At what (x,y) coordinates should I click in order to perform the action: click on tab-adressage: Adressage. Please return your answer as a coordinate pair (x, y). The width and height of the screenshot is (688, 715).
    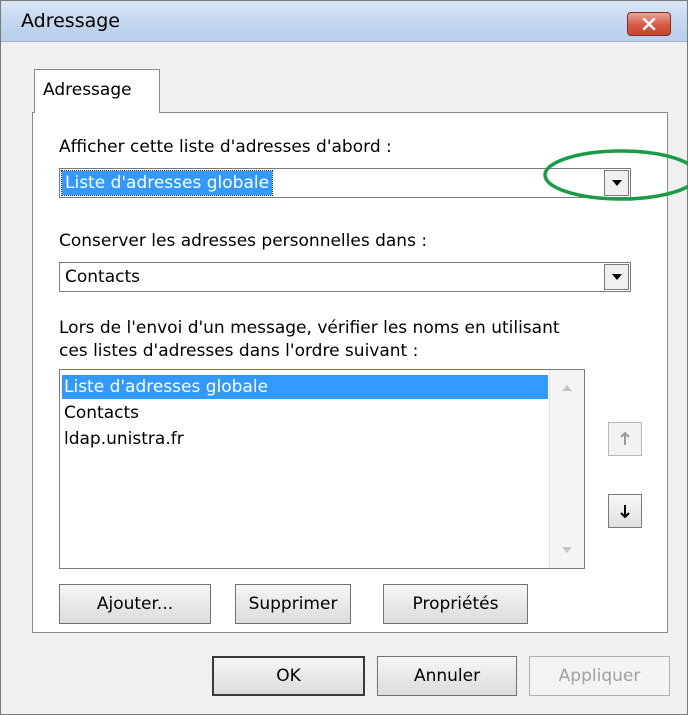
    Looking at the image, I should click on (97, 91).